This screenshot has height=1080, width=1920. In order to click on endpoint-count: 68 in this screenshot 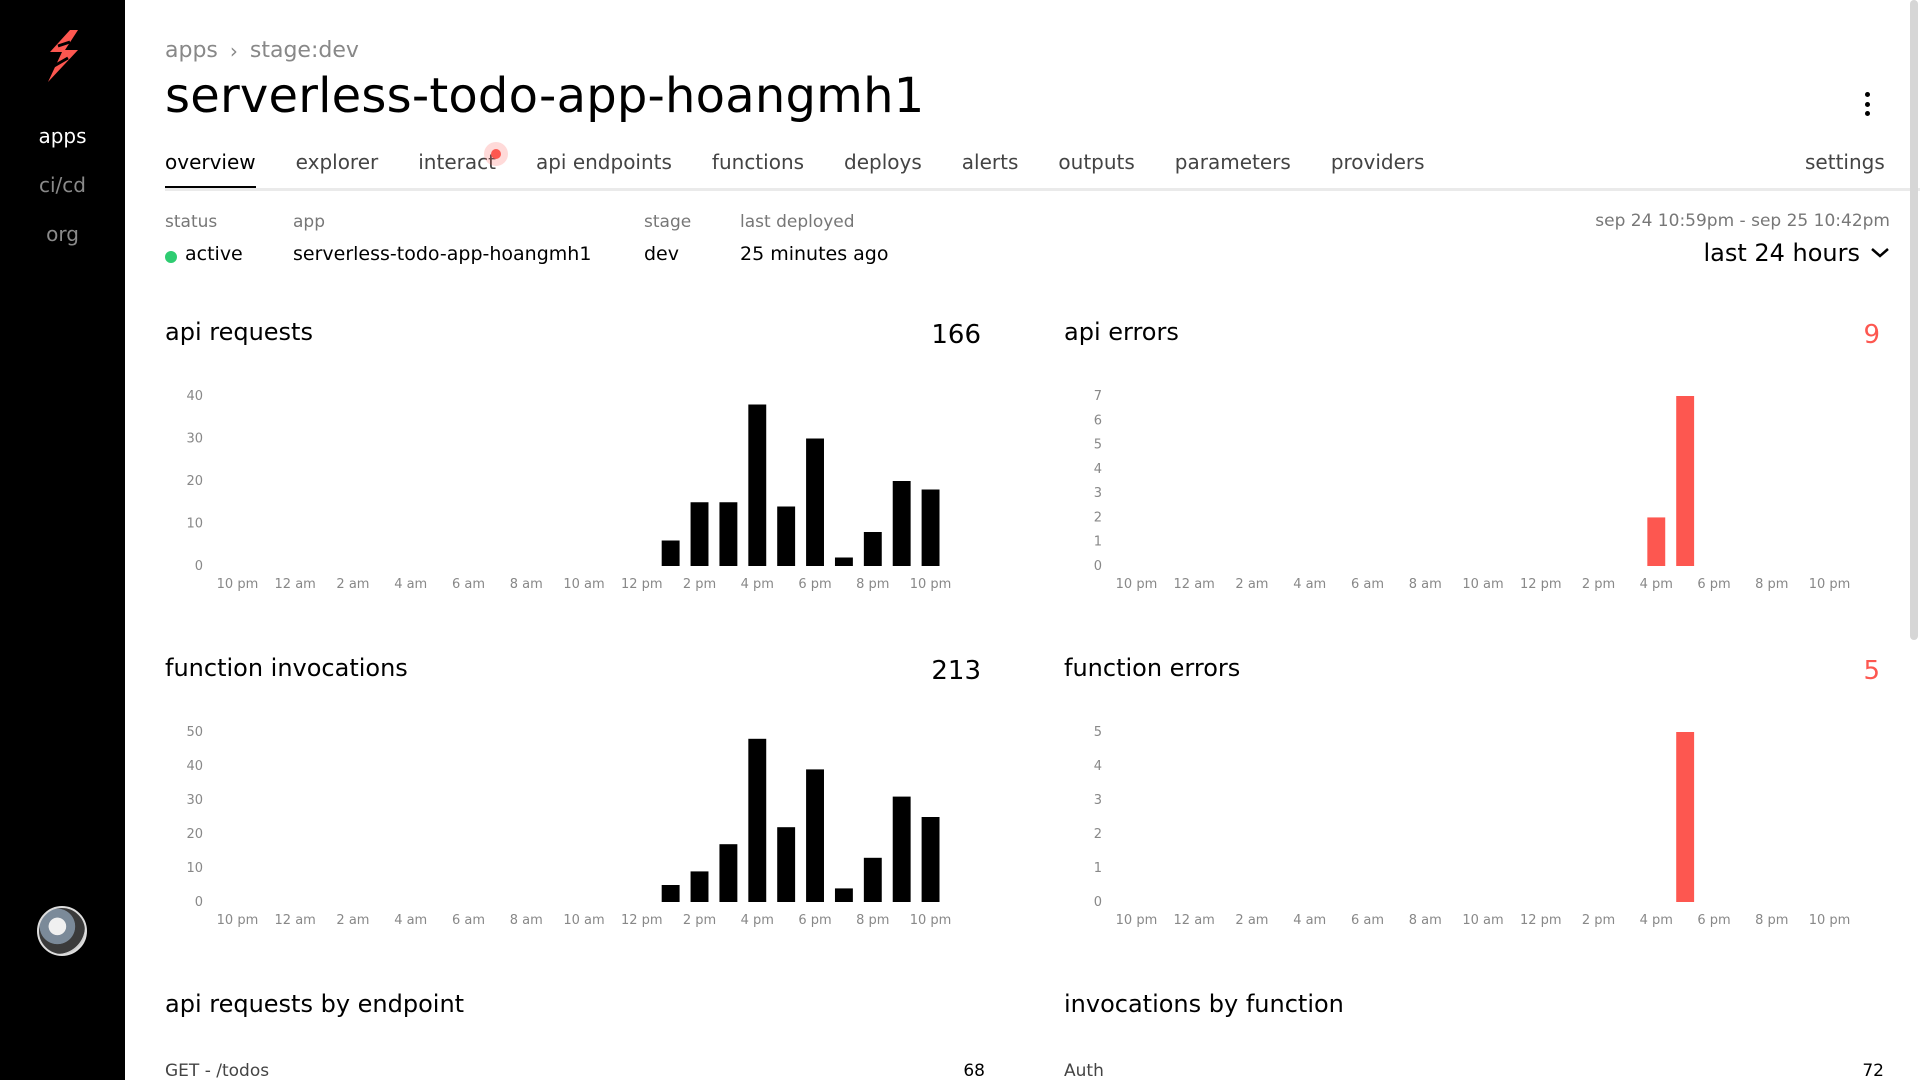, I will do `click(974, 1070)`.